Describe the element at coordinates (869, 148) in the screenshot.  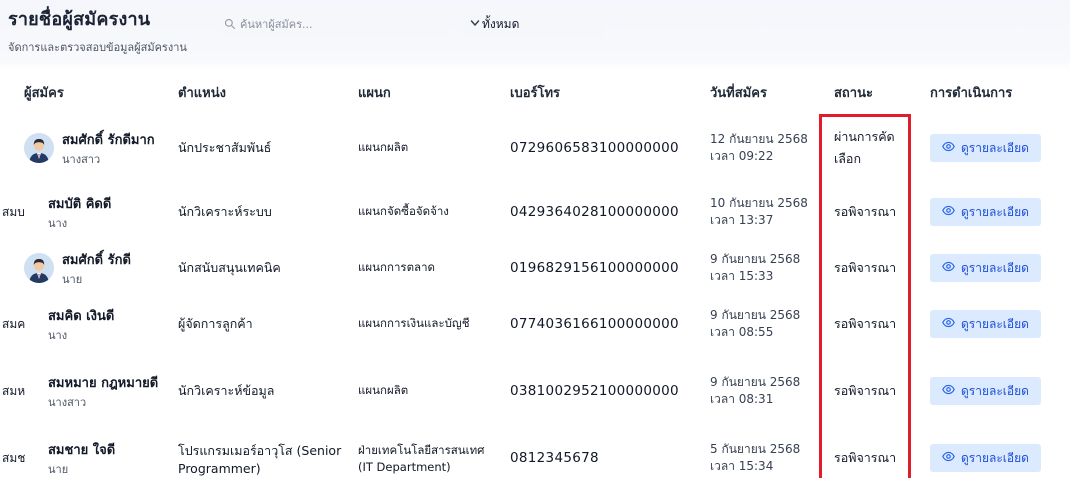
I see `cell-status: ผ่านการคัดเลือก` at that location.